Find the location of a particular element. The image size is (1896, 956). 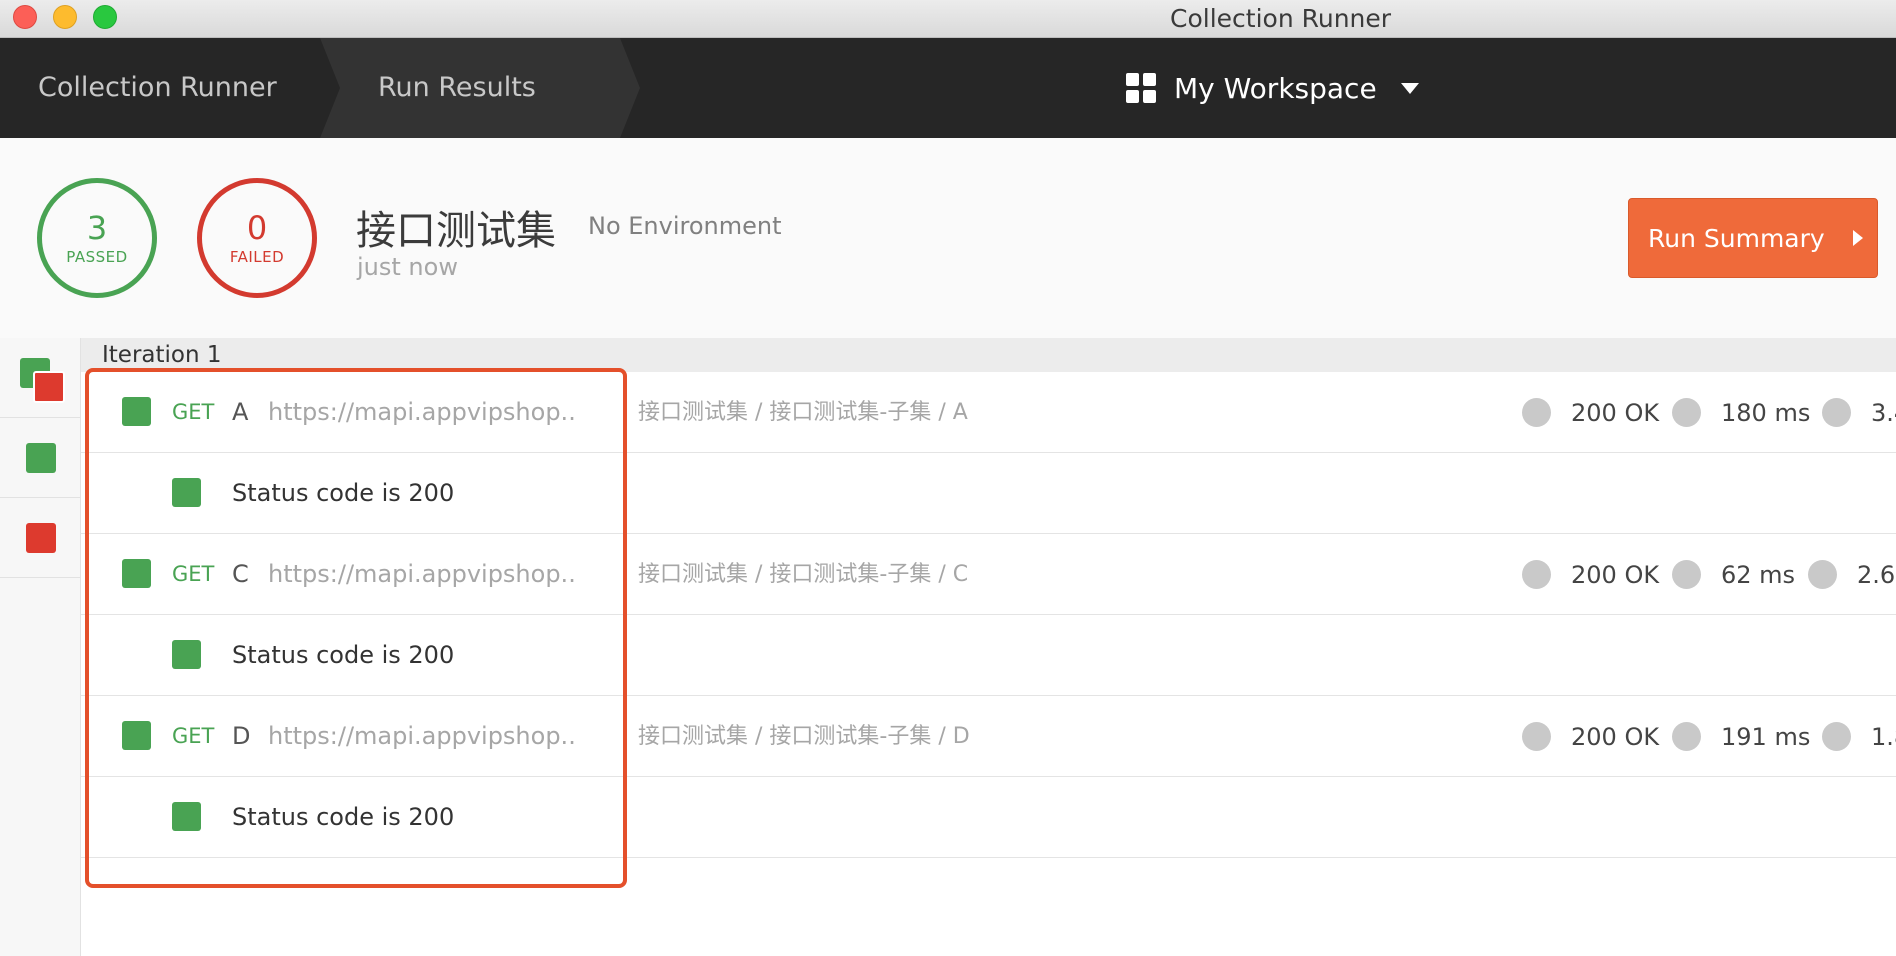

failed-counter: 0 FAILED is located at coordinates (257, 238).